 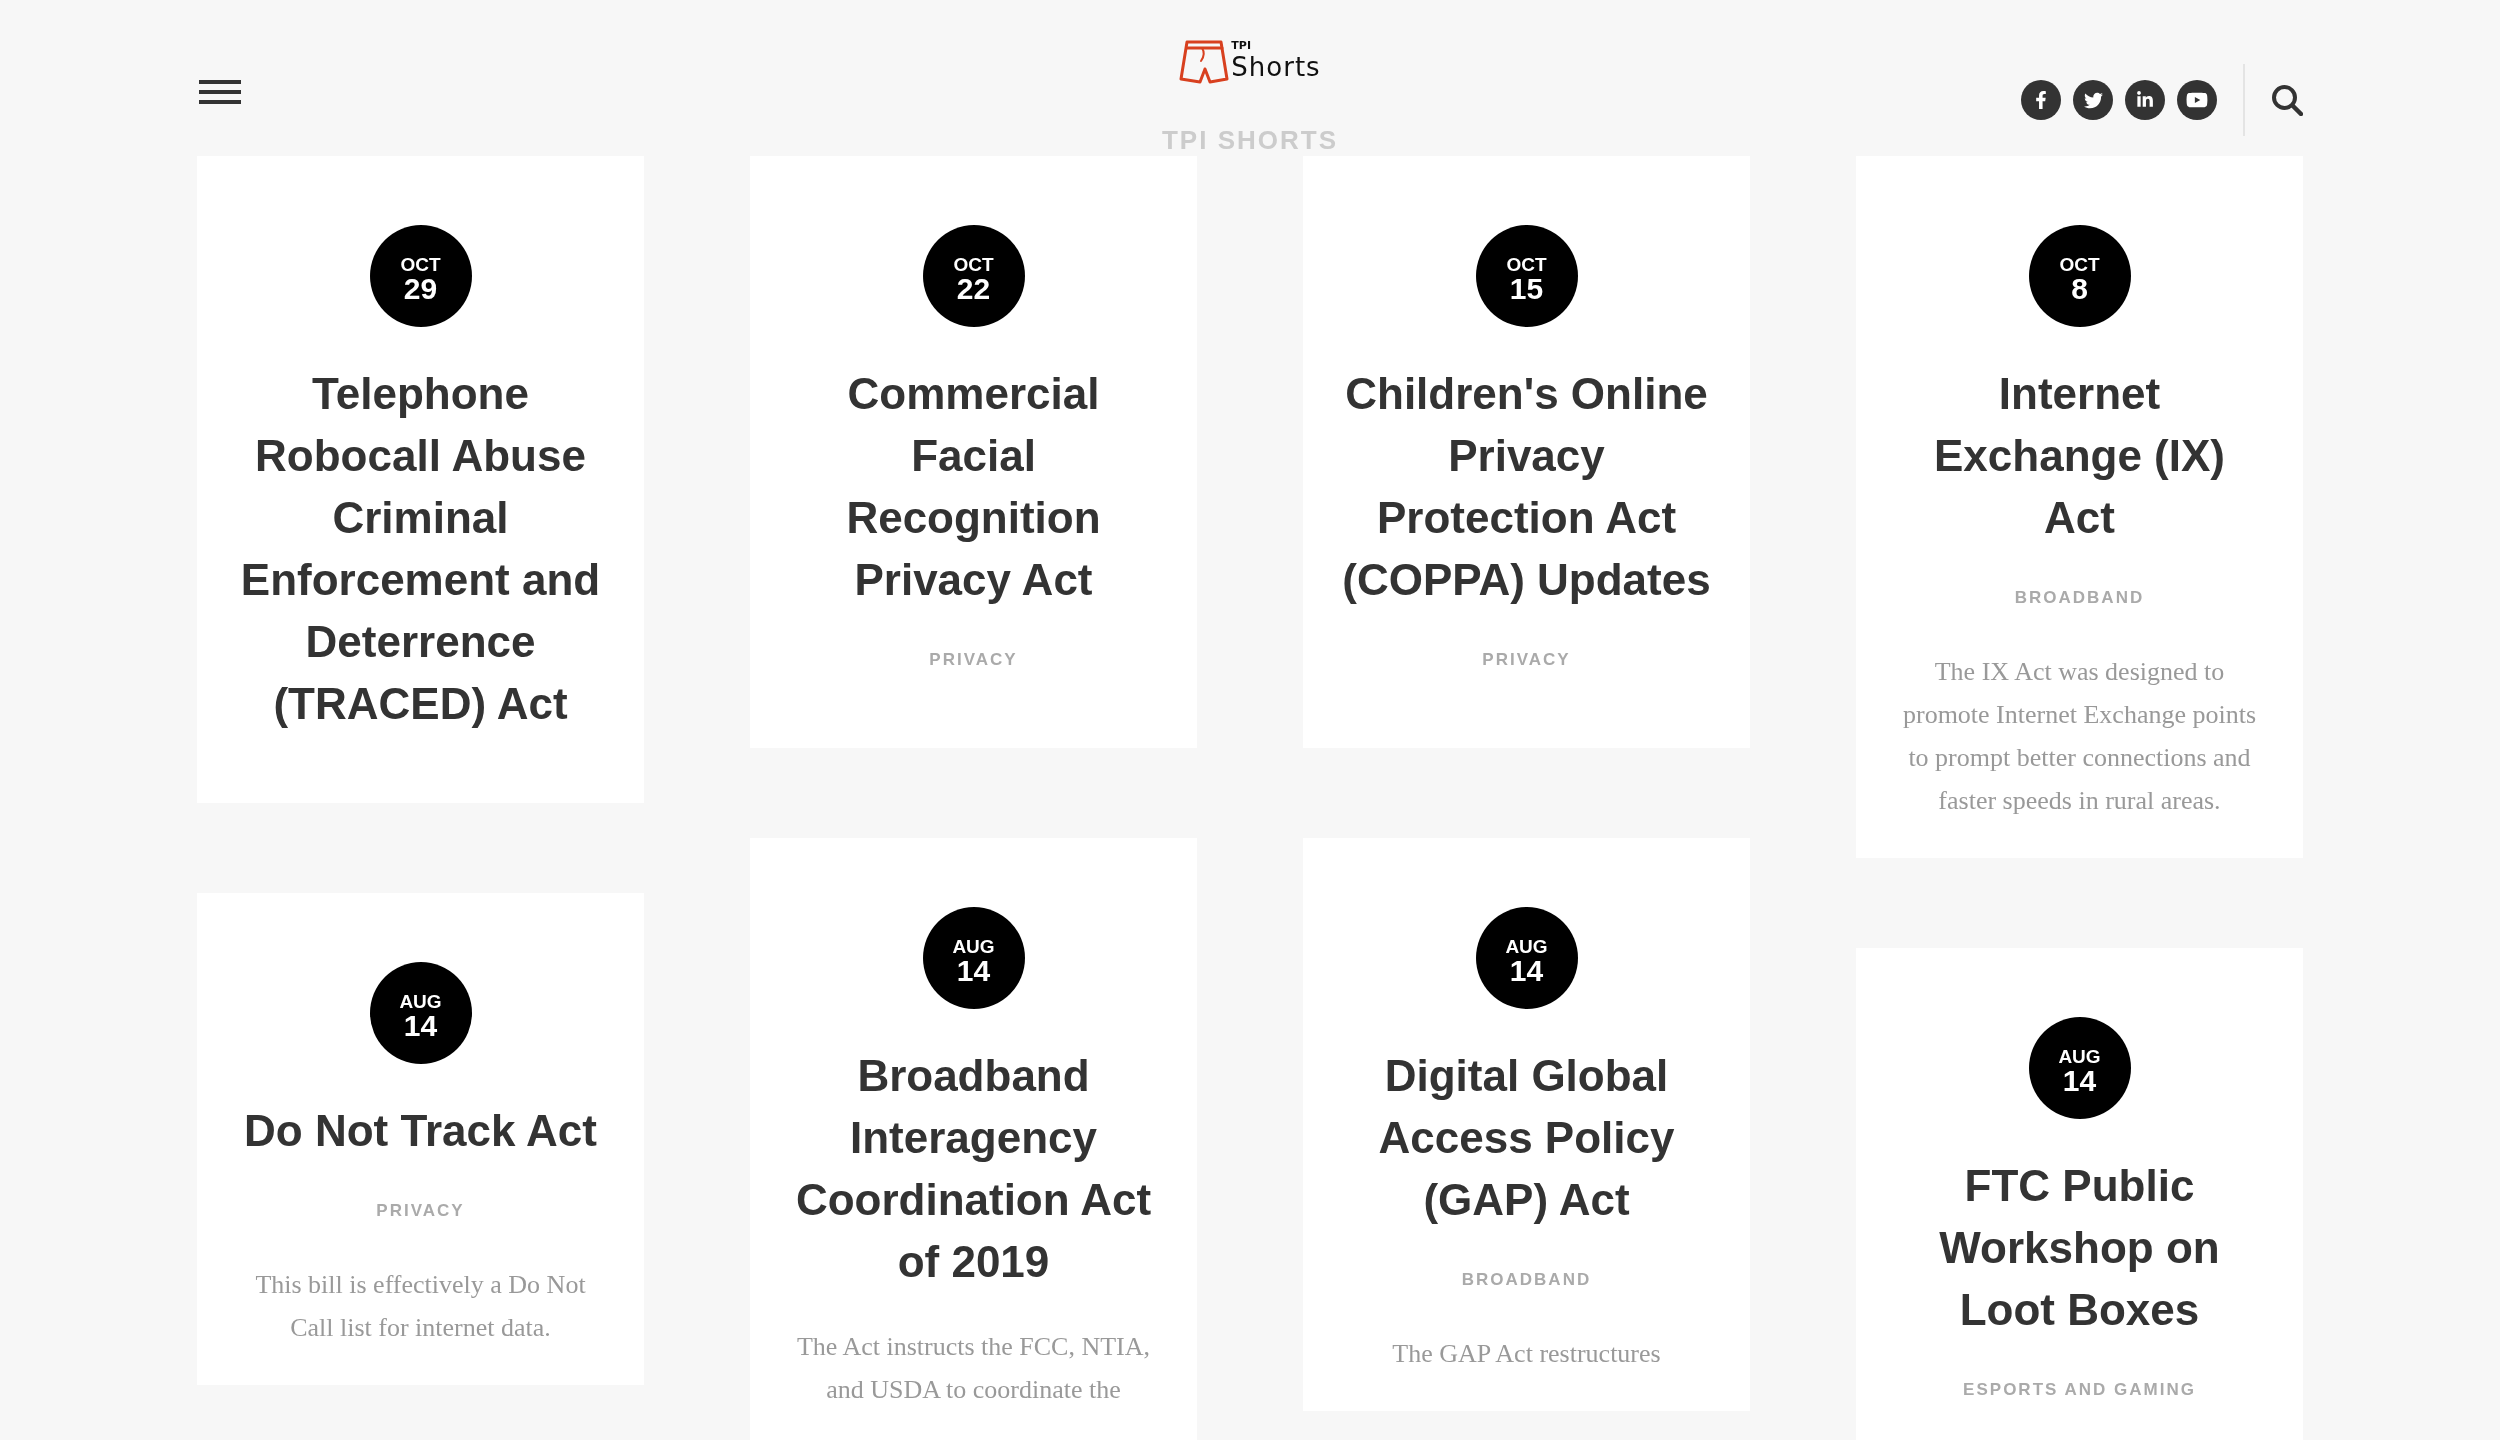 What do you see at coordinates (1526, 1138) in the screenshot?
I see `post-title: Digital Global Access Policy (GAP) Act` at bounding box center [1526, 1138].